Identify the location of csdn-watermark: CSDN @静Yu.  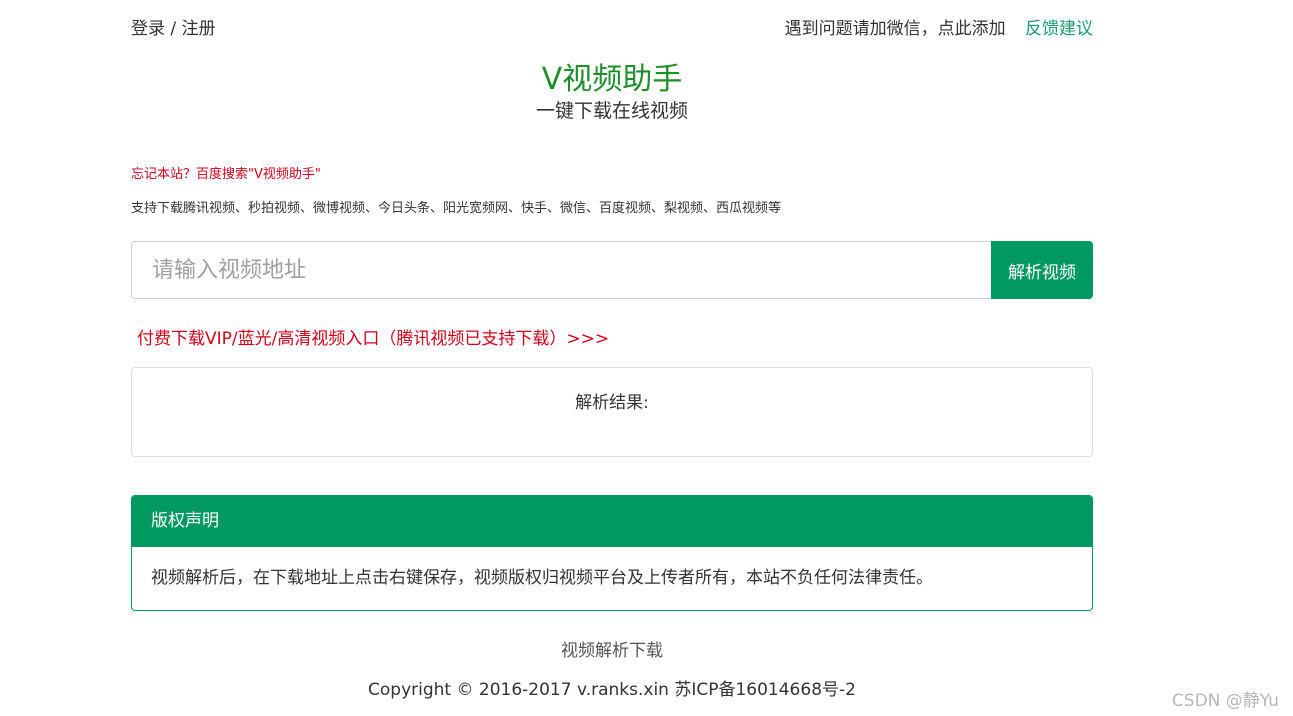
(1225, 701).